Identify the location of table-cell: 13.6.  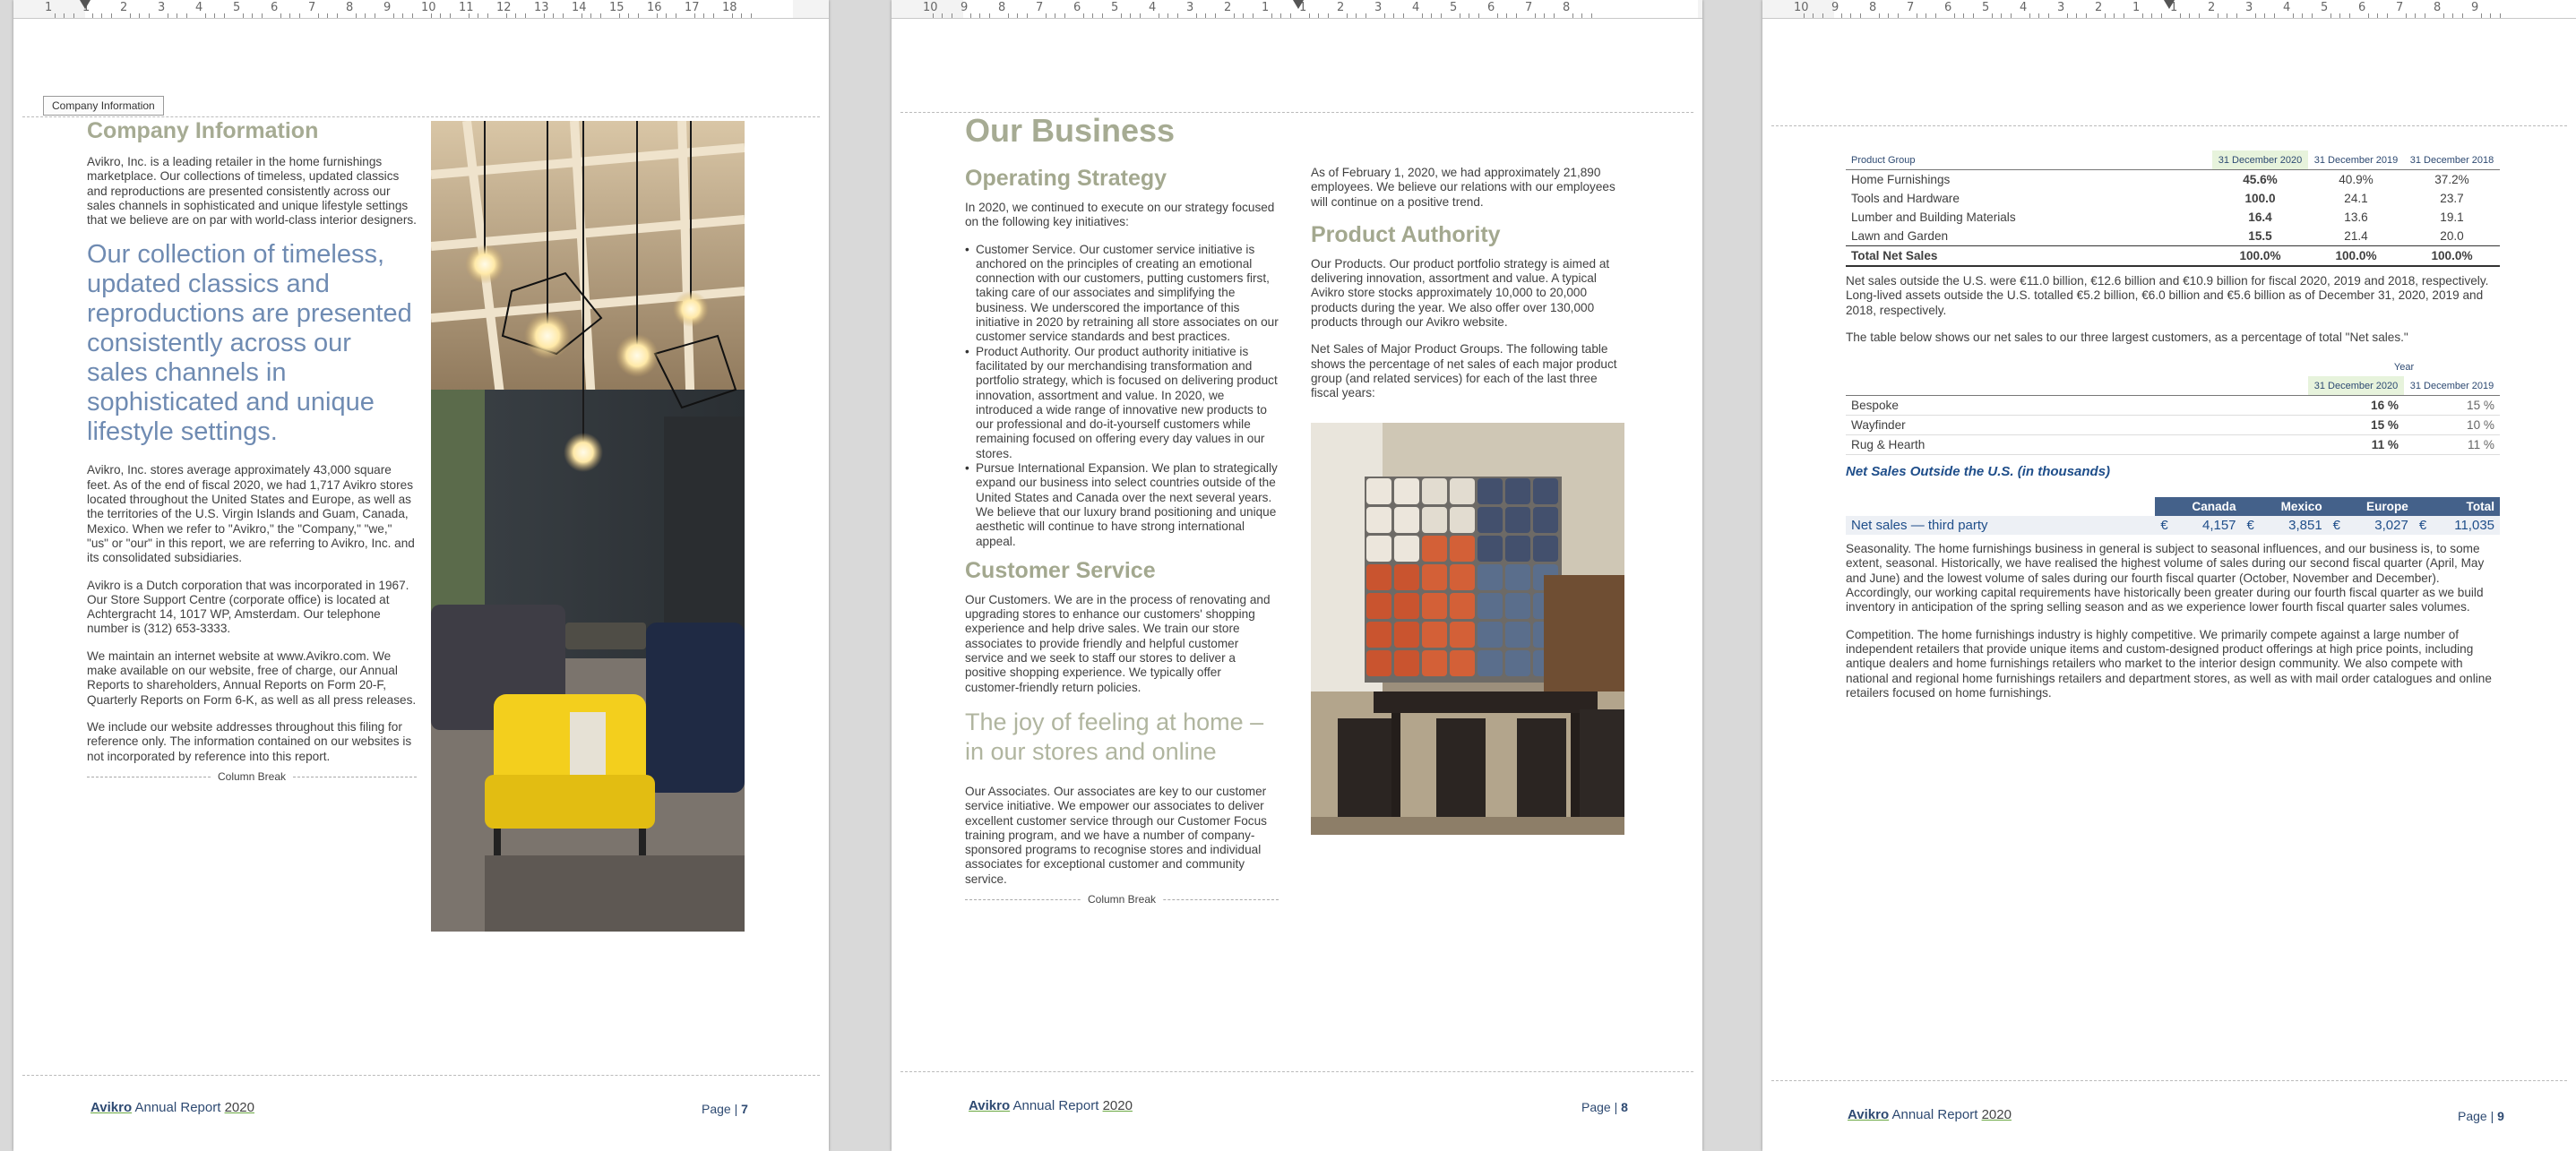
(2356, 217).